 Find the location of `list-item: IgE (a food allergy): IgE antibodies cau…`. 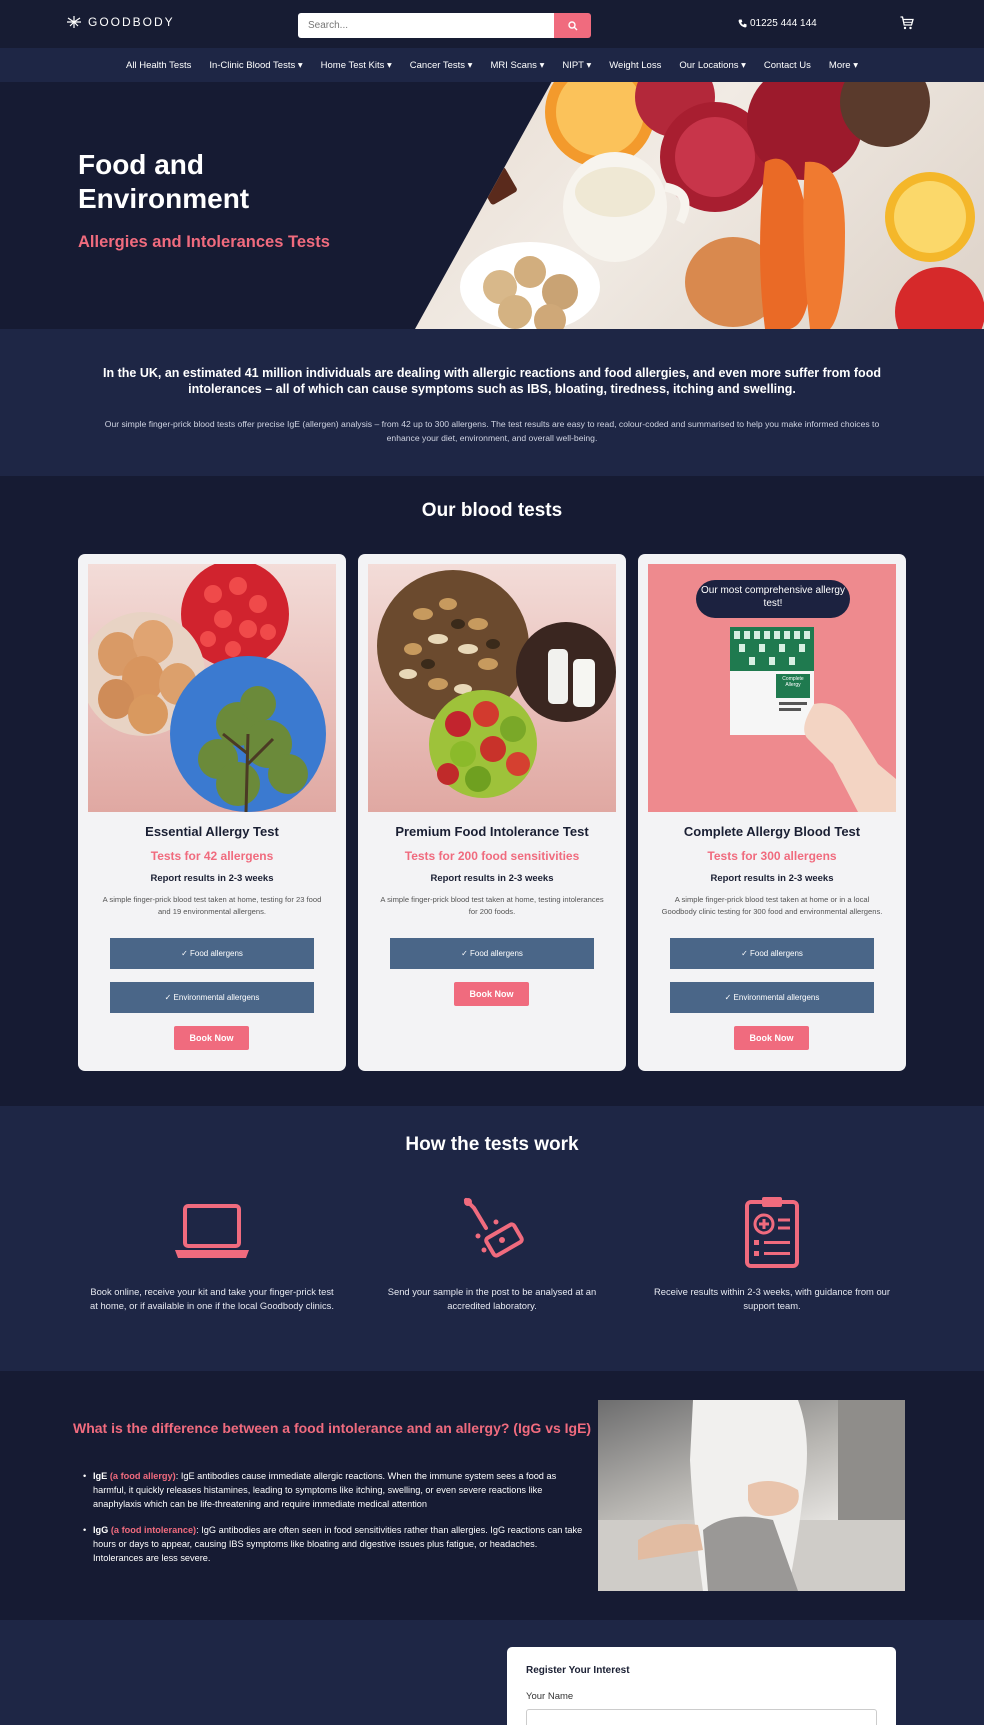

list-item: IgE (a food allergy): IgE antibodies cau… is located at coordinates (333, 1490).